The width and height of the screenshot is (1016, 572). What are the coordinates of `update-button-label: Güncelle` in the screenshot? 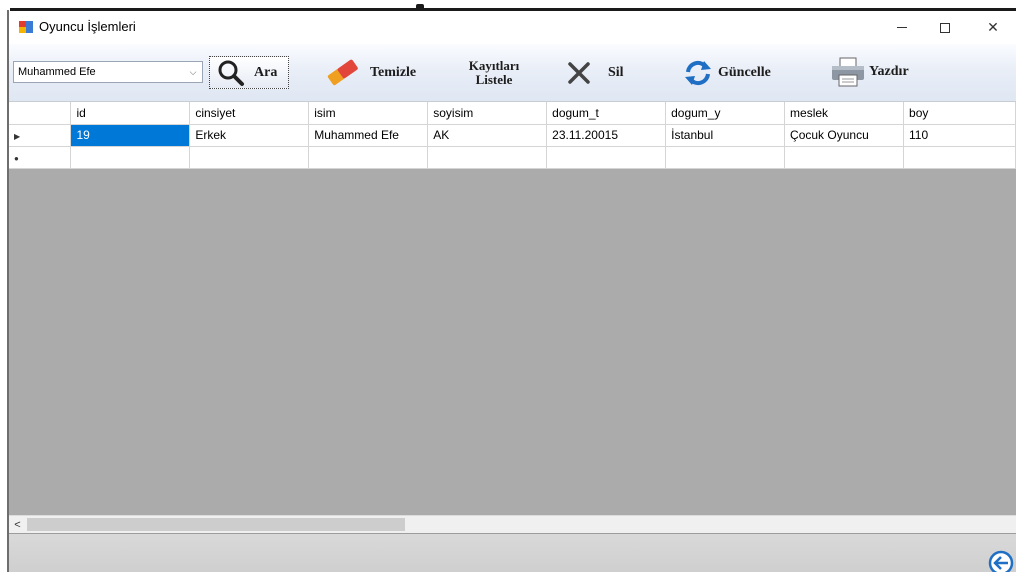 It's located at (744, 72).